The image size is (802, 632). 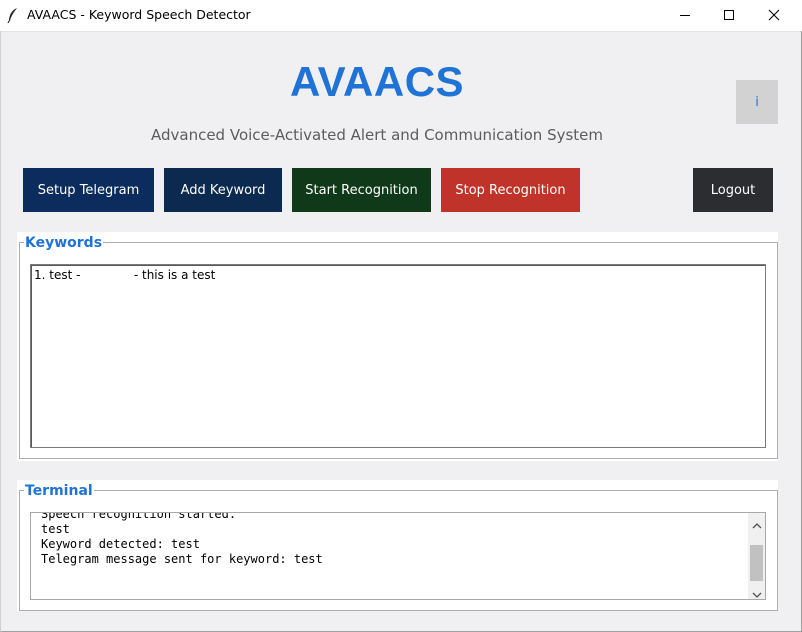 What do you see at coordinates (223, 190) in the screenshot?
I see `add-keyword-button: Add Keyword` at bounding box center [223, 190].